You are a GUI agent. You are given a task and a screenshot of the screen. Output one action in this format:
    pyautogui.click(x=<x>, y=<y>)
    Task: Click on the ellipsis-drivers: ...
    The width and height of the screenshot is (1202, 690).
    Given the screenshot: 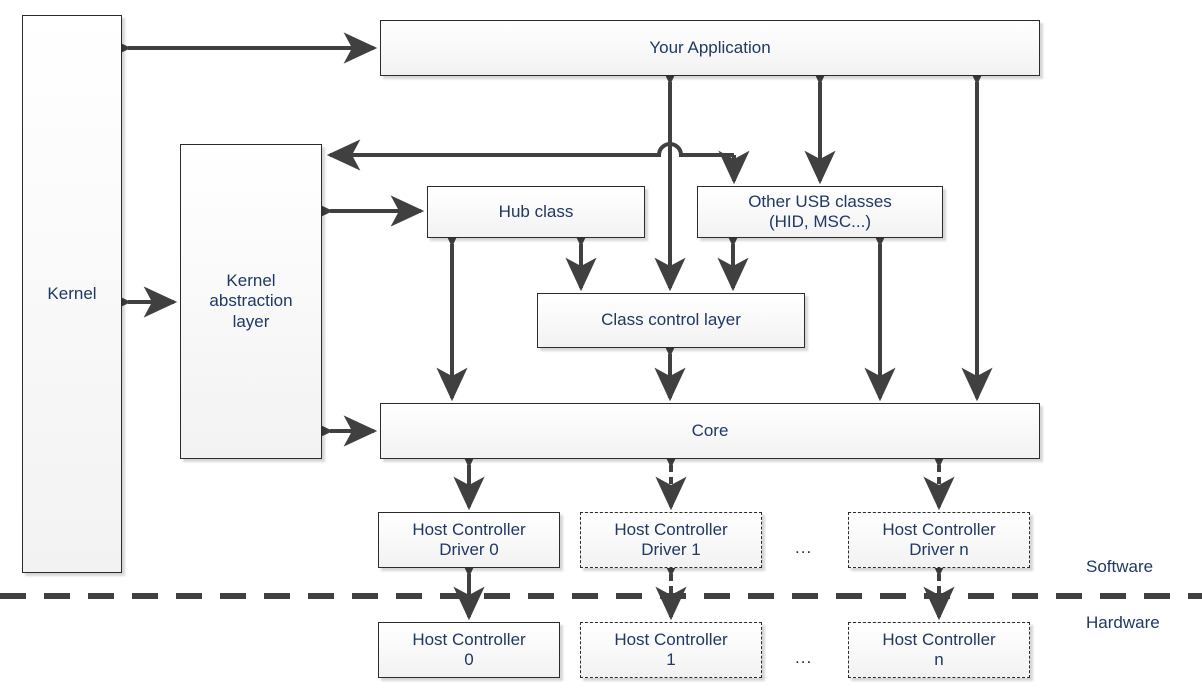 What is the action you would take?
    pyautogui.click(x=804, y=547)
    